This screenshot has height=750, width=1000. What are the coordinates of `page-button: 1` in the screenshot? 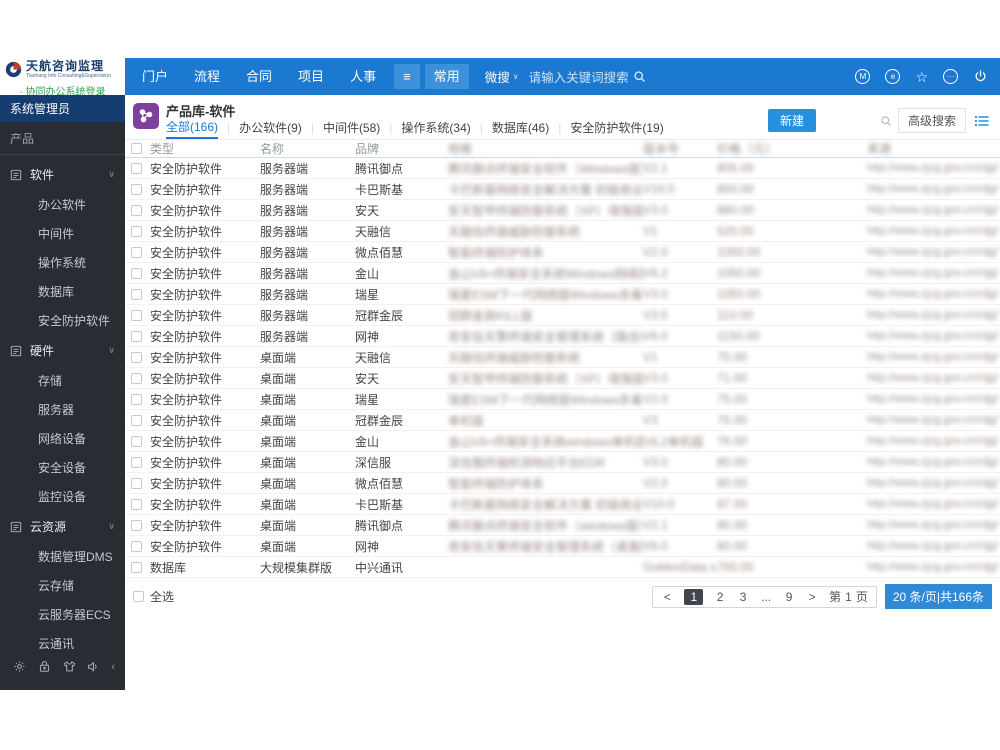 It's located at (694, 596).